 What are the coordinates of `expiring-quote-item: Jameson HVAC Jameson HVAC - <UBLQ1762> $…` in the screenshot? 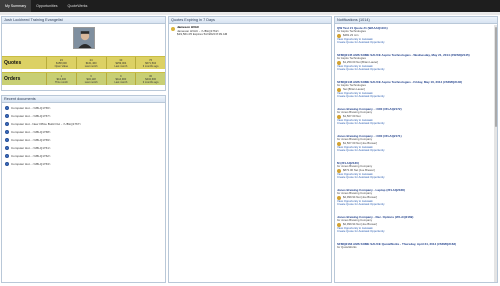 It's located at (199, 31).